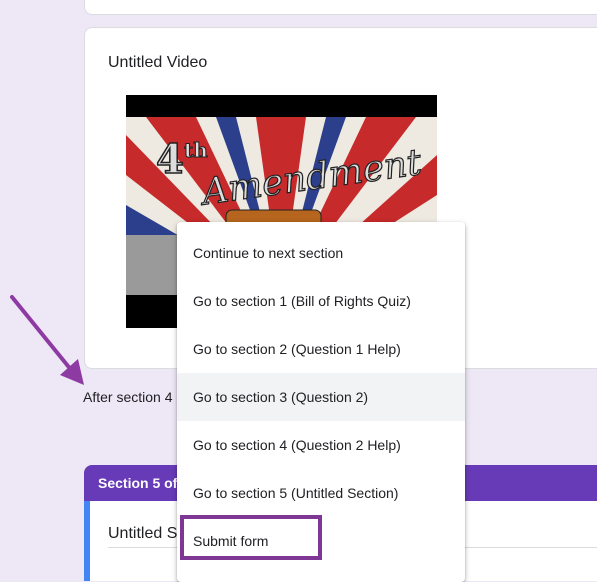 This screenshot has height=582, width=597. What do you see at coordinates (158, 62) in the screenshot?
I see `video-title: Untitled Video` at bounding box center [158, 62].